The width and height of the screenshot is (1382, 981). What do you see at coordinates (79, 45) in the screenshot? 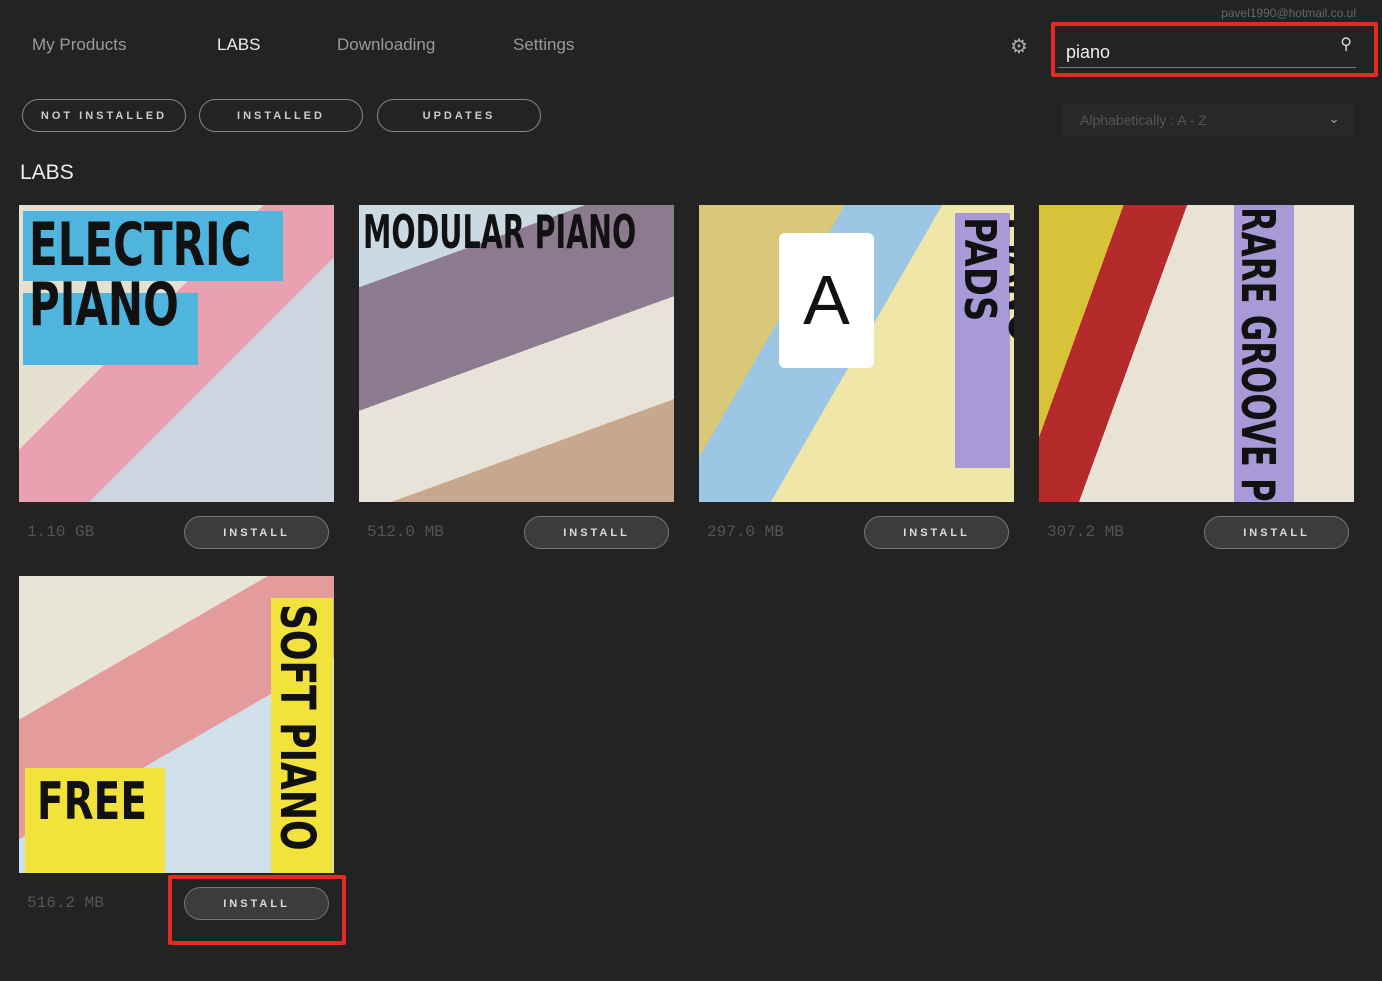
I see `tab-my-products: My Products` at bounding box center [79, 45].